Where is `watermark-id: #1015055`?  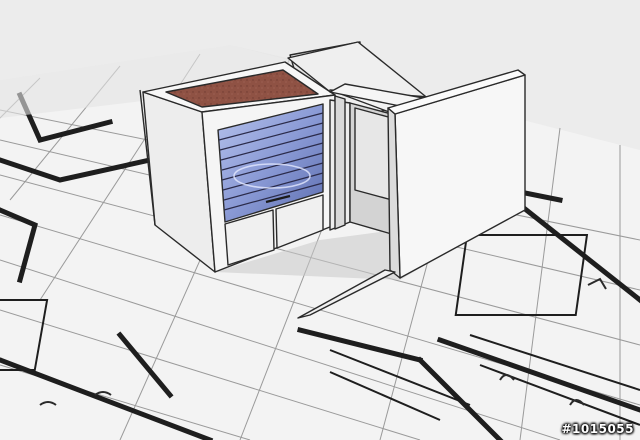
watermark-id: #1015055 is located at coordinates (597, 429).